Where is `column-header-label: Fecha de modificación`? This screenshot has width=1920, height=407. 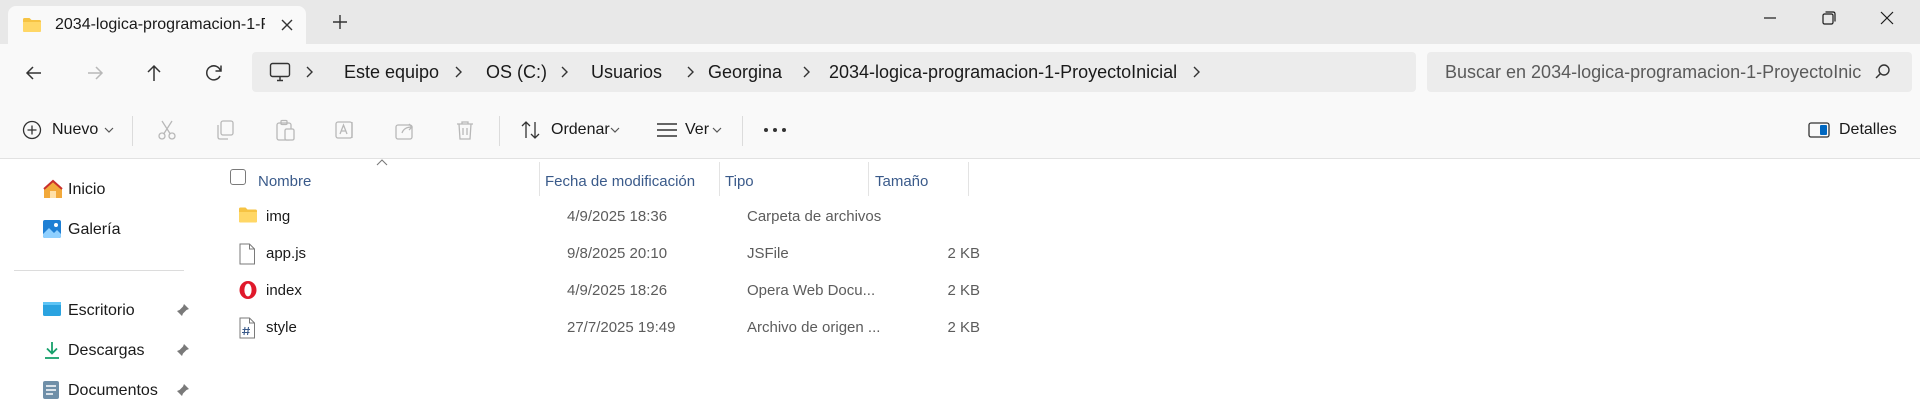
column-header-label: Fecha de modificación is located at coordinates (620, 181).